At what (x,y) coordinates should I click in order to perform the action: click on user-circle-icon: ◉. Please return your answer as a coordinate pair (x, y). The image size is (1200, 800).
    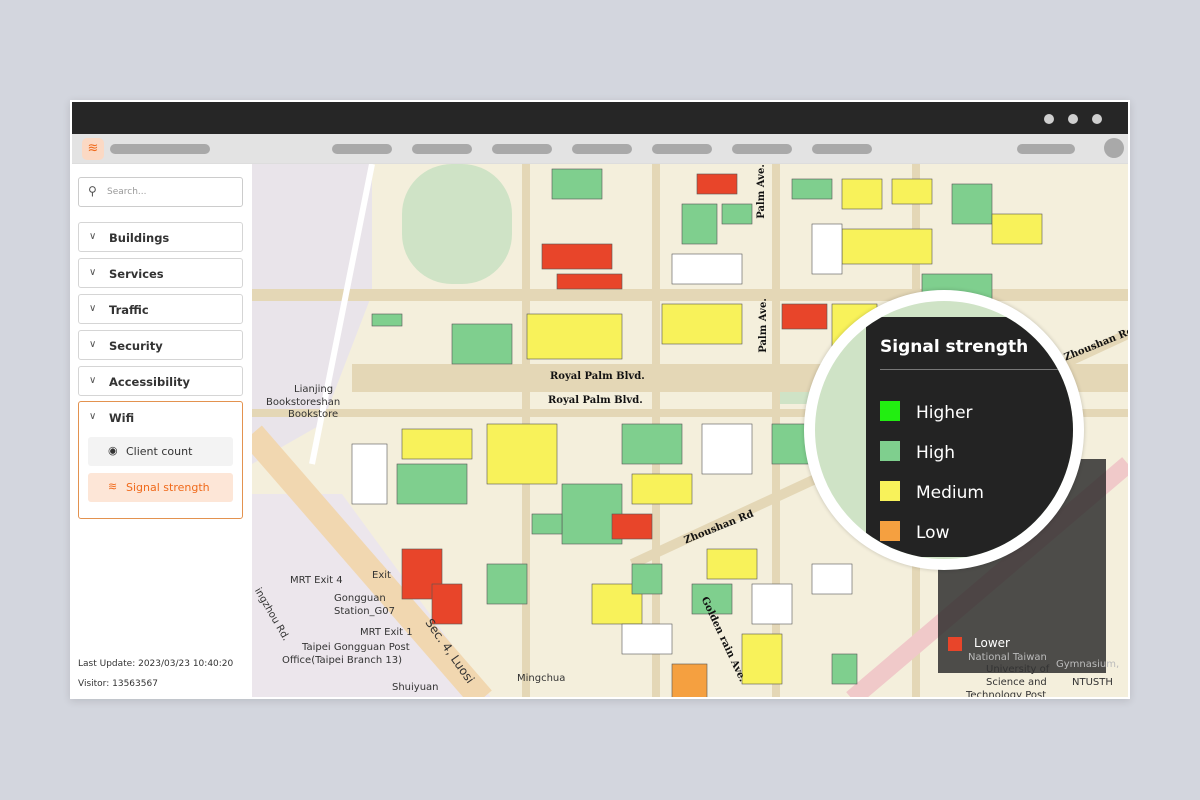
    Looking at the image, I should click on (113, 450).